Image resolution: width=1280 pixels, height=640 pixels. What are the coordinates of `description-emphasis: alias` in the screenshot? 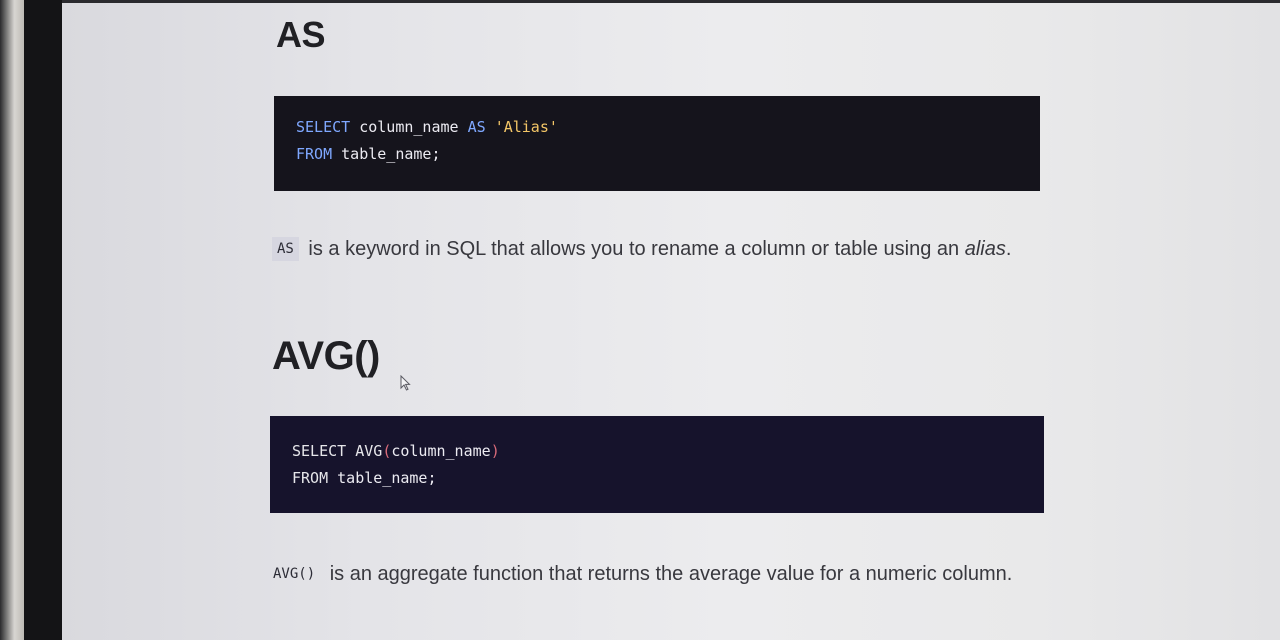 It's located at (985, 249).